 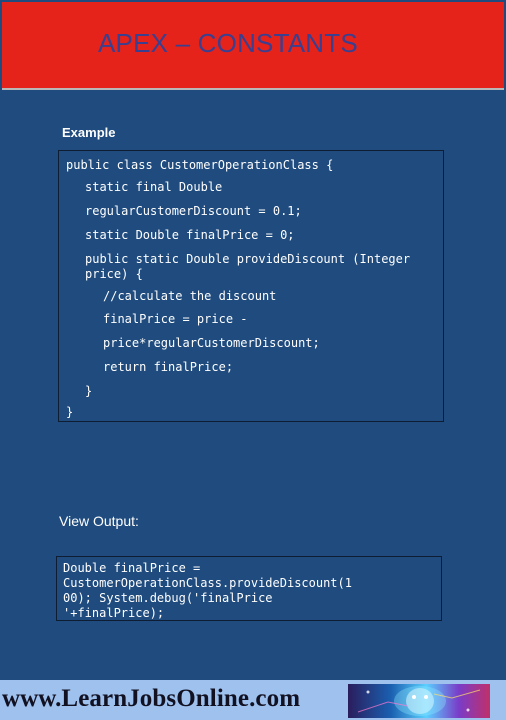 What do you see at coordinates (193, 211) in the screenshot?
I see `code-line: regularCustomerDiscount = 0.1;` at bounding box center [193, 211].